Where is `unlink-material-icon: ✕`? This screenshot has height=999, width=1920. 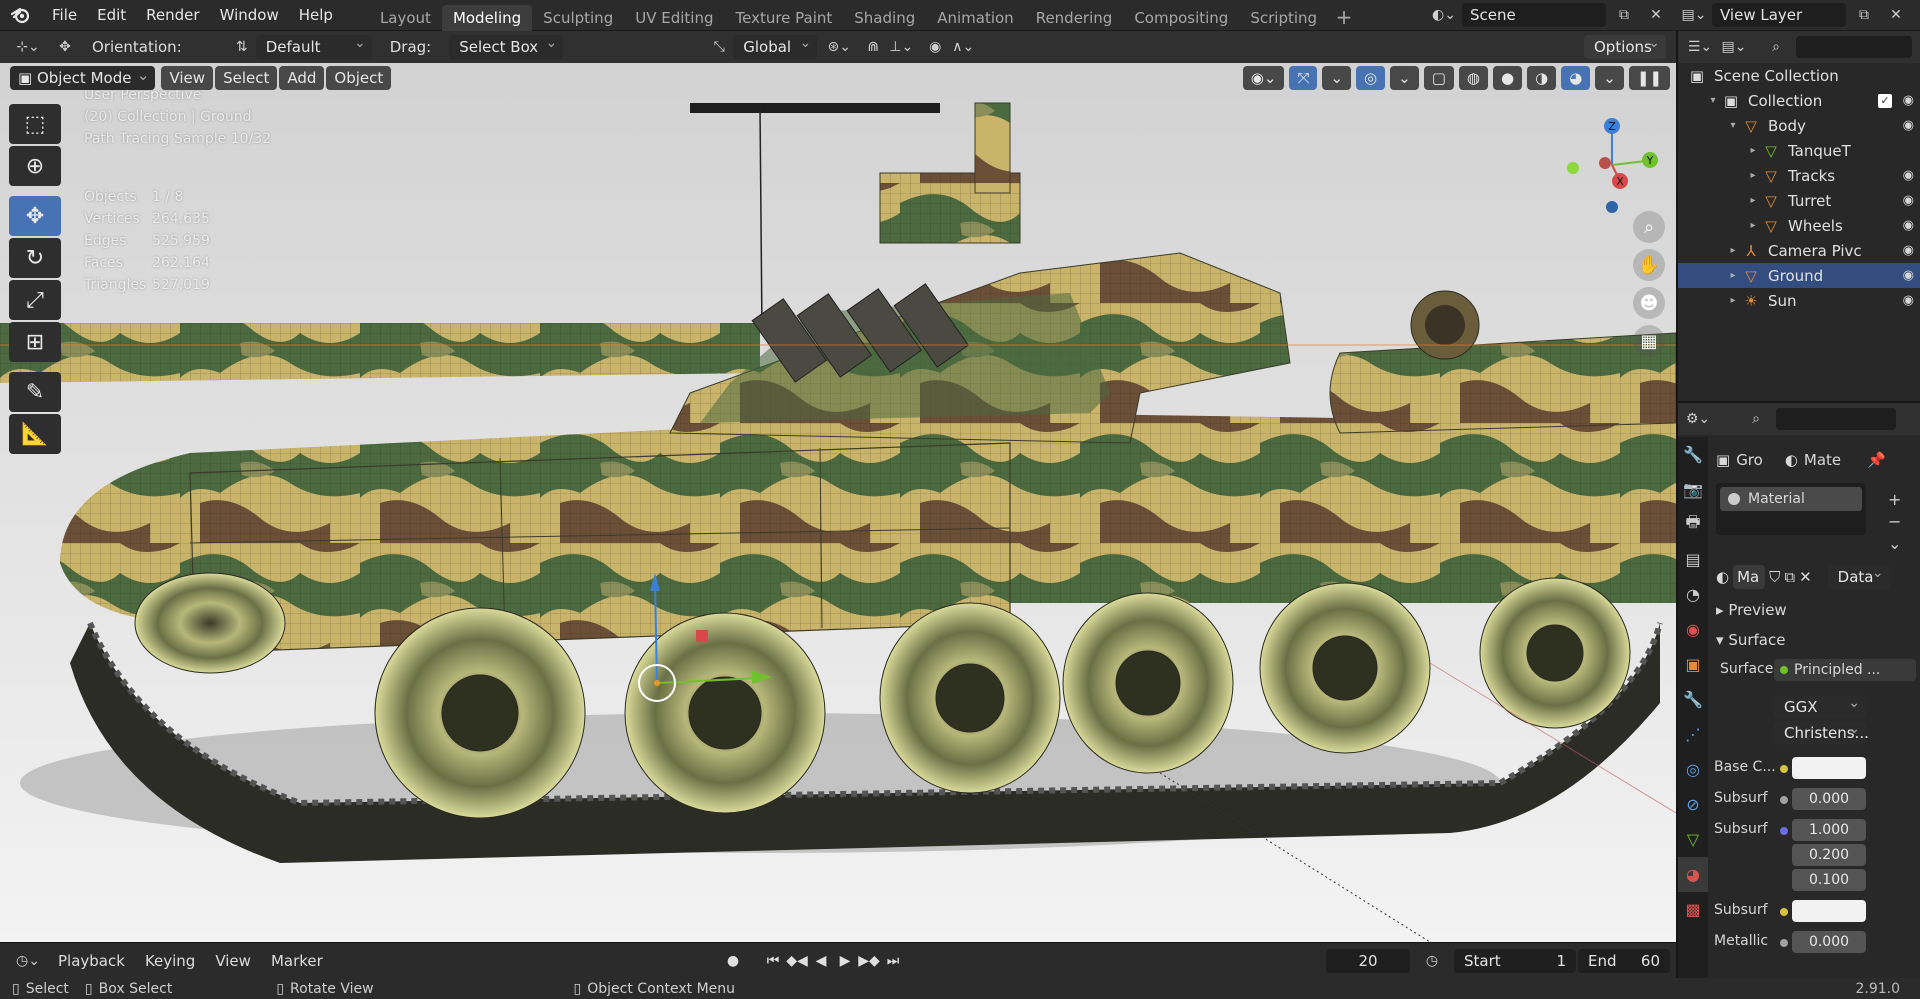
unlink-material-icon: ✕ is located at coordinates (1805, 577).